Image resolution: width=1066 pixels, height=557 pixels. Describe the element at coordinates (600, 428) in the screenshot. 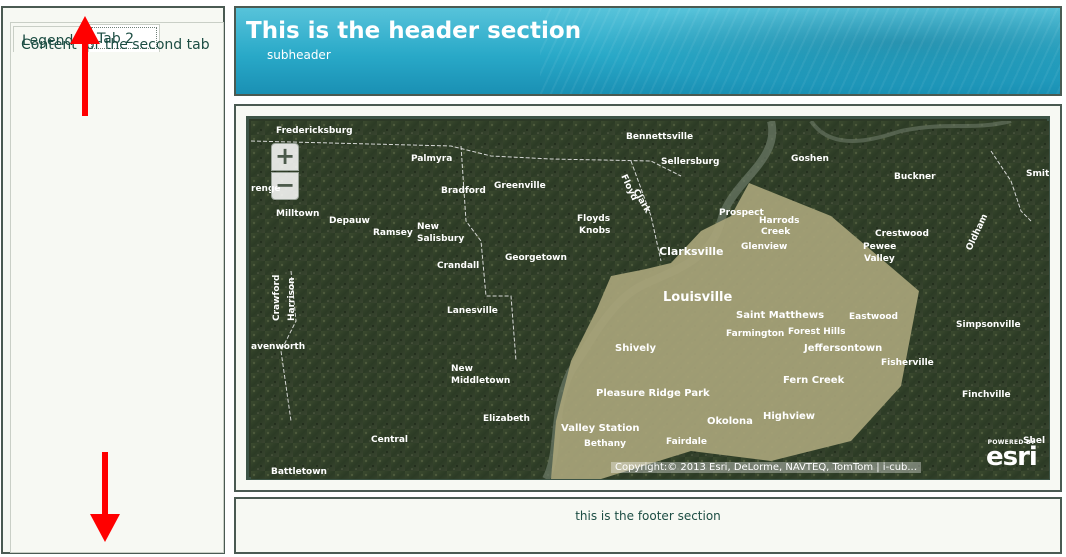

I see `place-label: Valley Station` at that location.